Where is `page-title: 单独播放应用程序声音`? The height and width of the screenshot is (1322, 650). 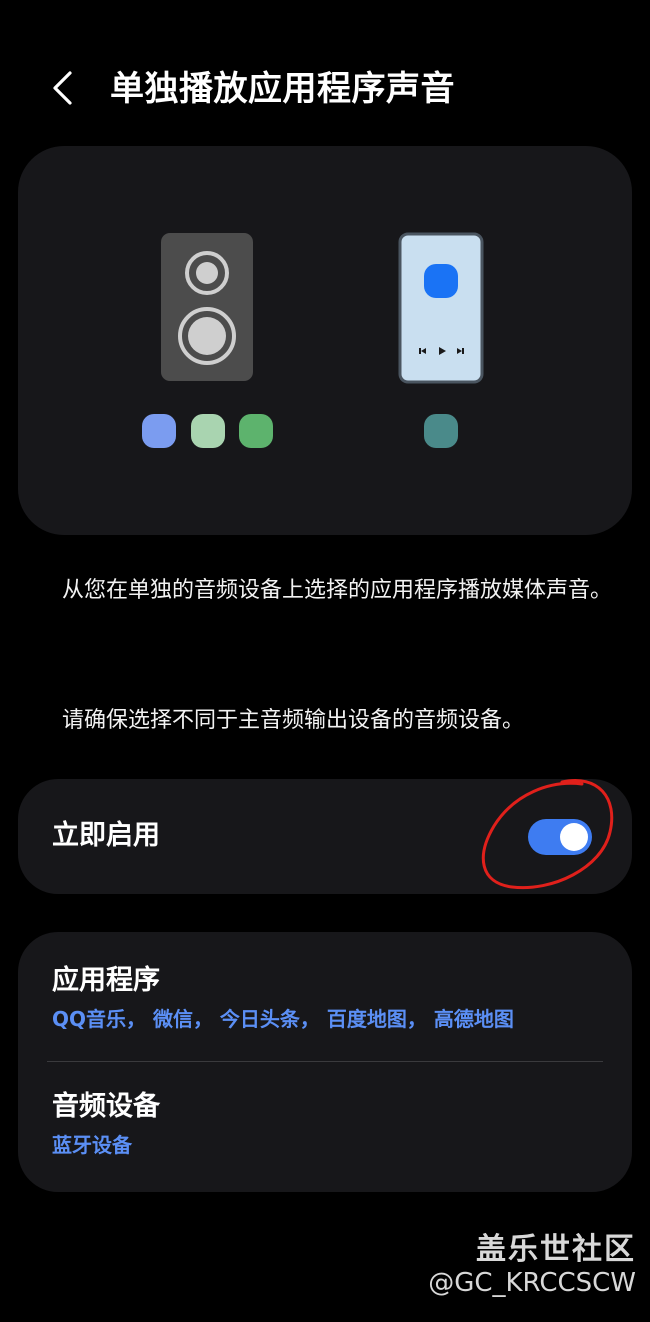
page-title: 单独播放应用程序声音 is located at coordinates (282, 89).